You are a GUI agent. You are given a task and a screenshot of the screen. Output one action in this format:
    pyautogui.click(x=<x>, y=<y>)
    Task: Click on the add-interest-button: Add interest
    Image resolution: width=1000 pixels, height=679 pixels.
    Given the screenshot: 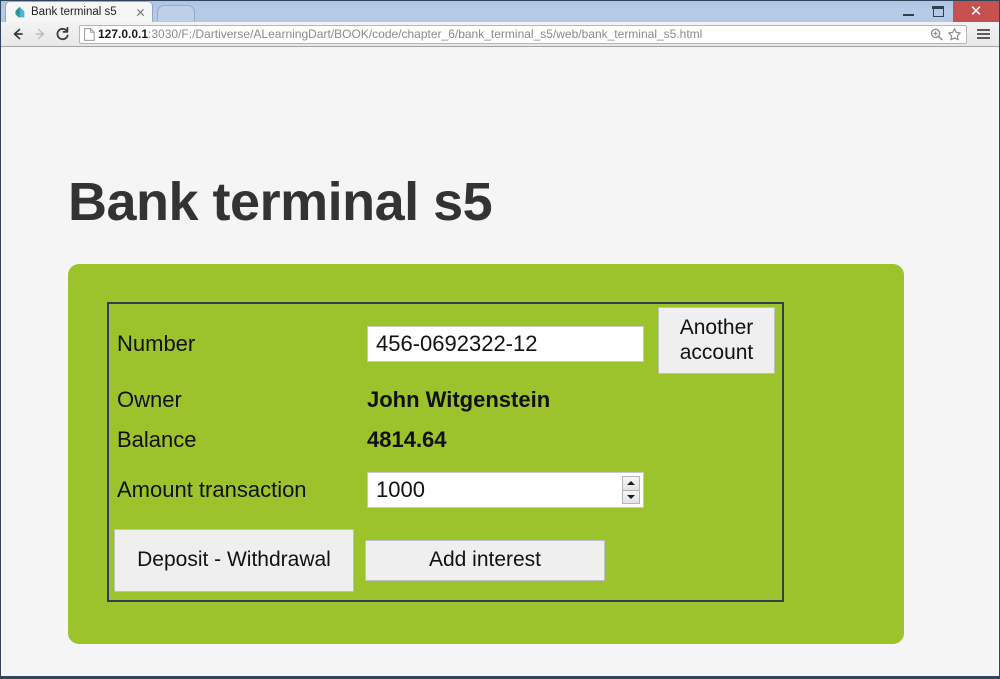 What is the action you would take?
    pyautogui.click(x=485, y=560)
    